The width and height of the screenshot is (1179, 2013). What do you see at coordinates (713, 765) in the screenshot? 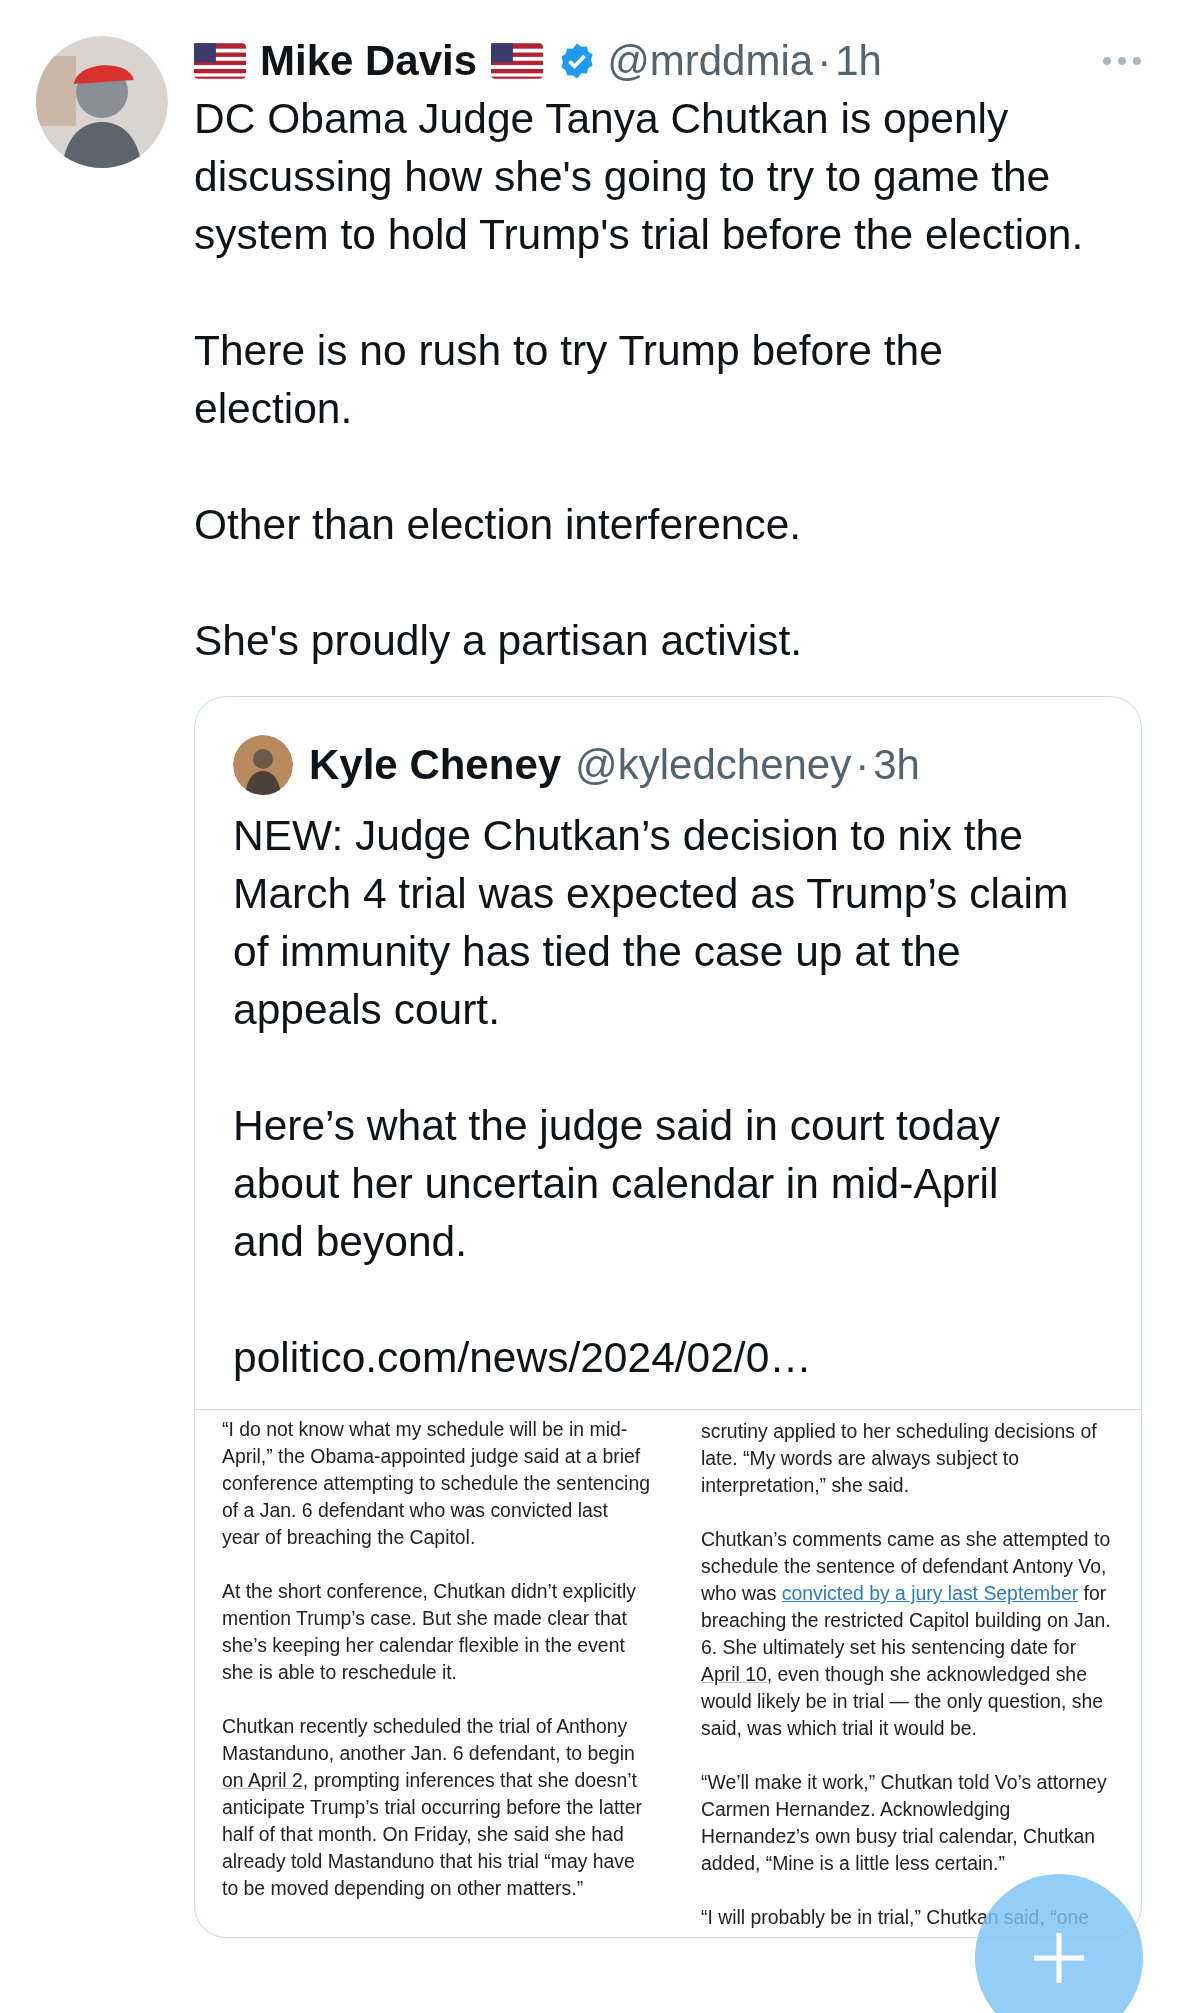
I see `author-handle: @kyledcheney` at bounding box center [713, 765].